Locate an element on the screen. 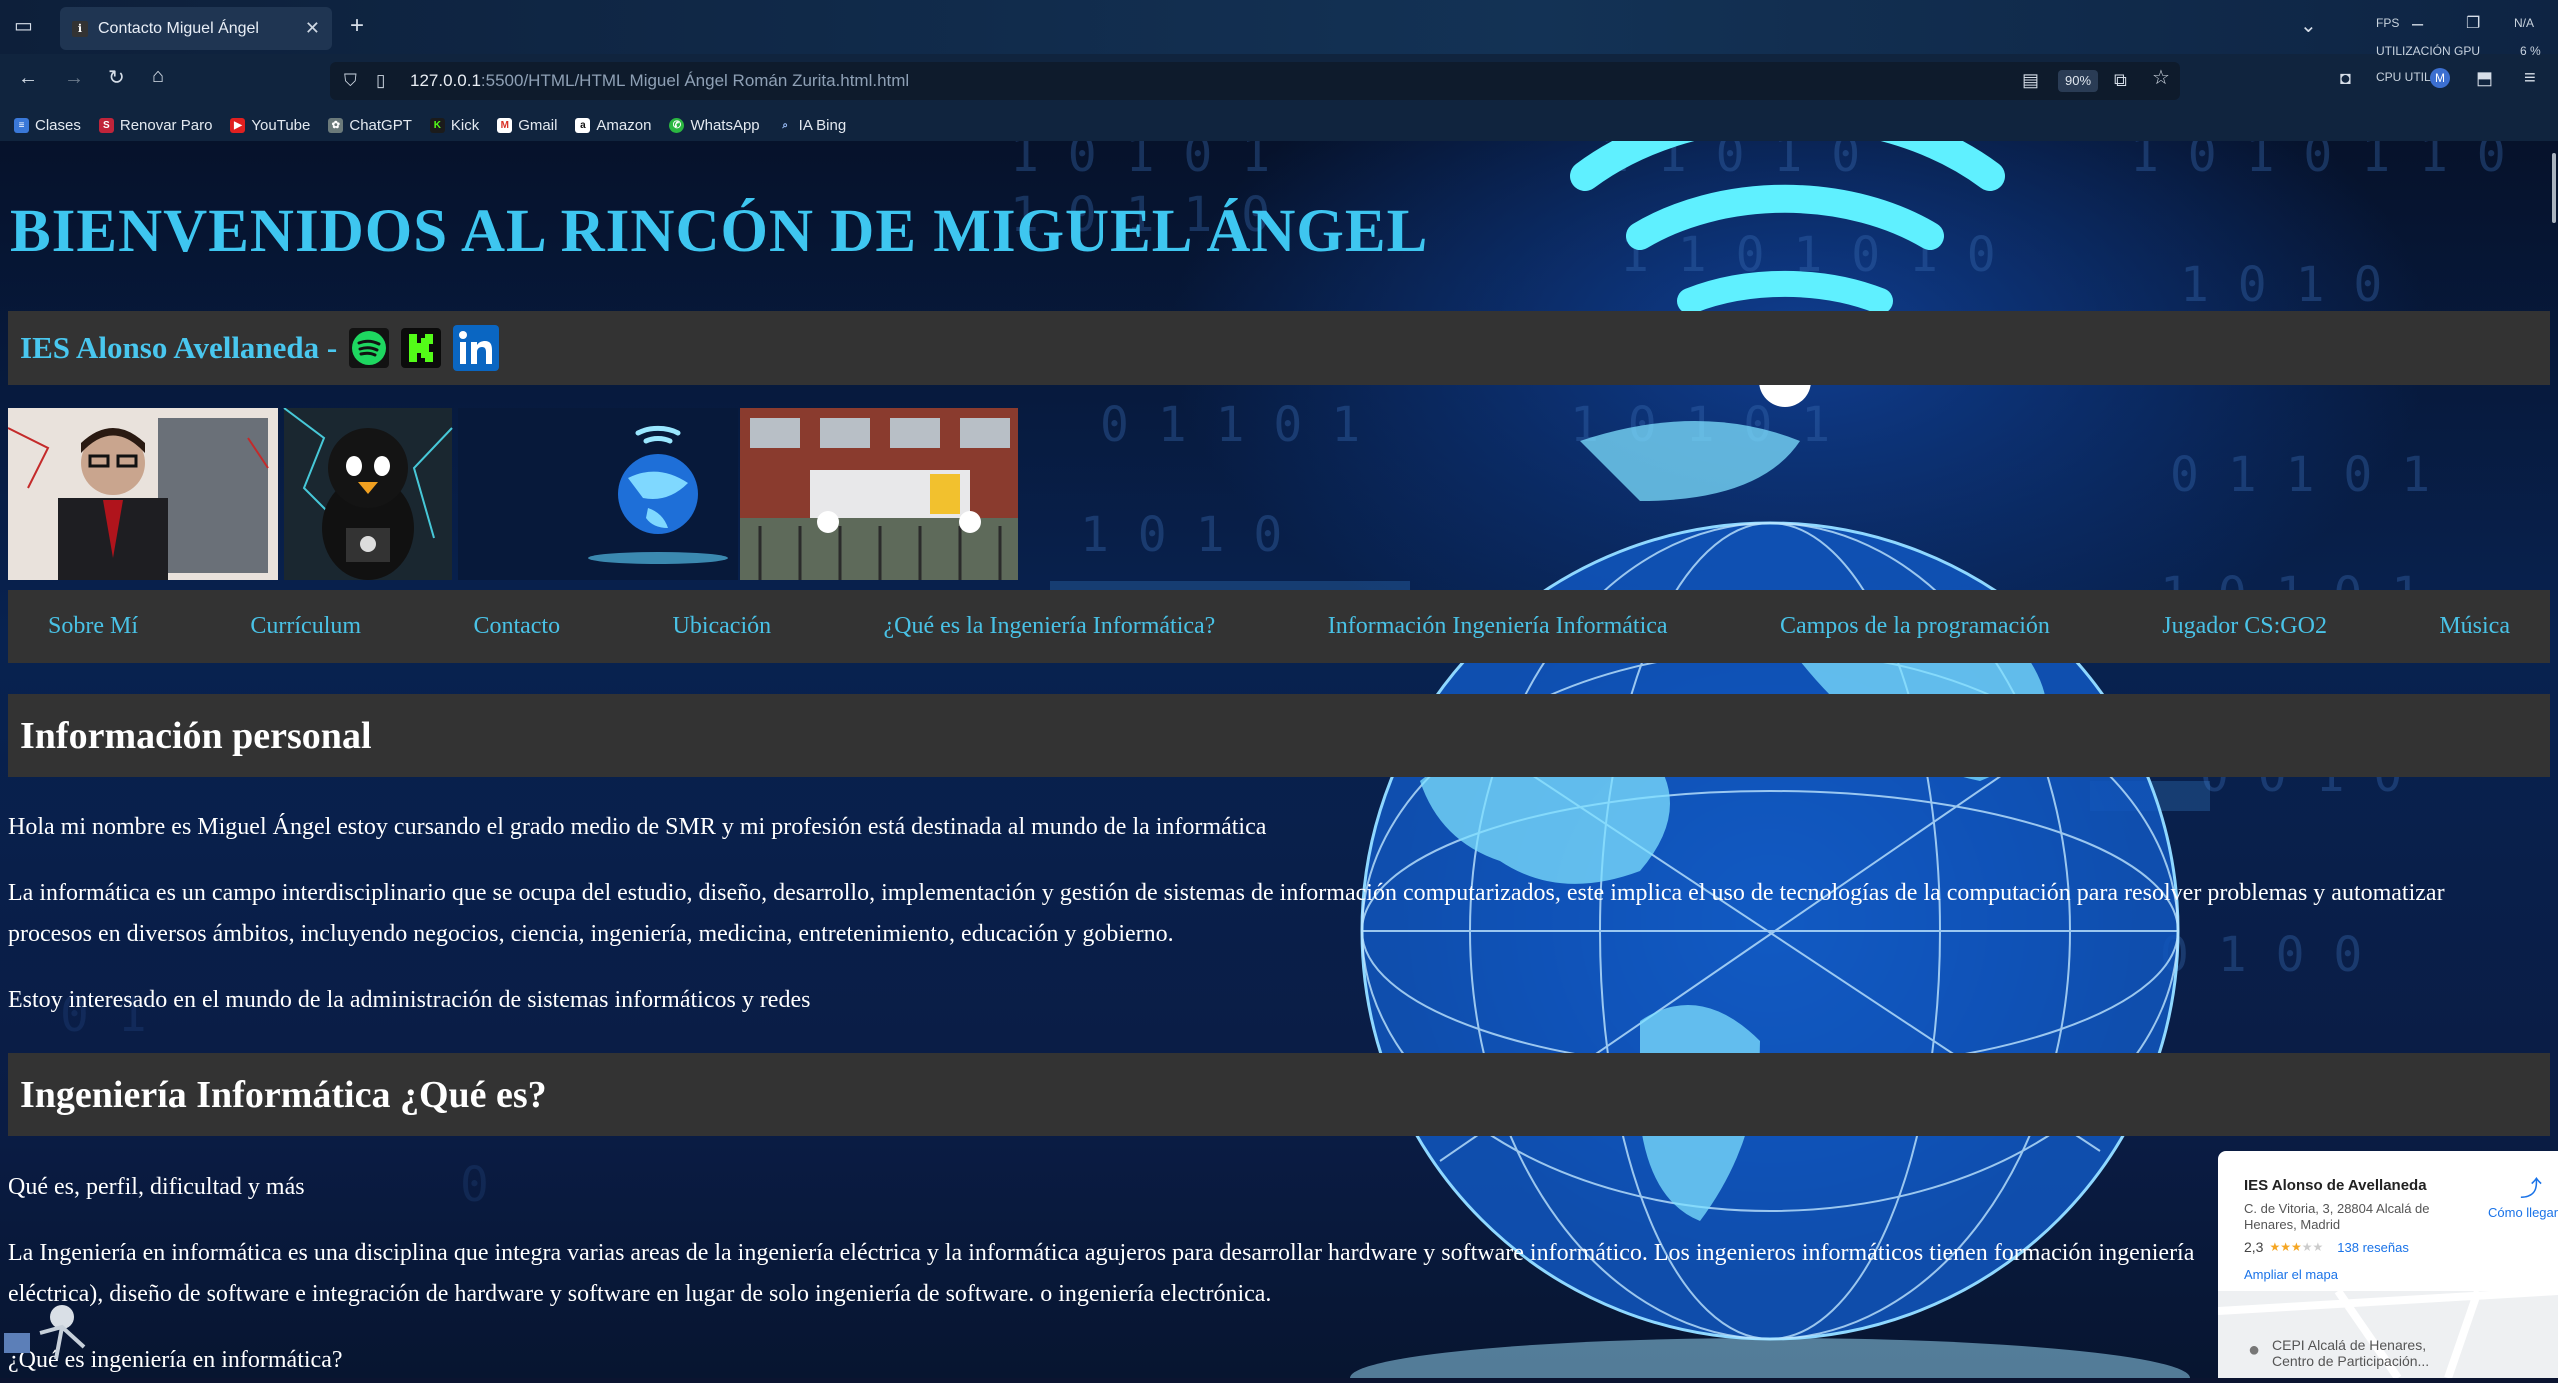 This screenshot has width=2558, height=1383. cursor-mascot-icon is located at coordinates (45, 1333).